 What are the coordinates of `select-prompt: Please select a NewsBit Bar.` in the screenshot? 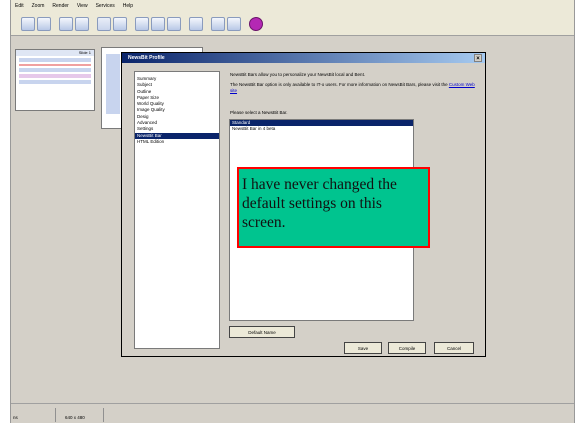 It's located at (259, 112).